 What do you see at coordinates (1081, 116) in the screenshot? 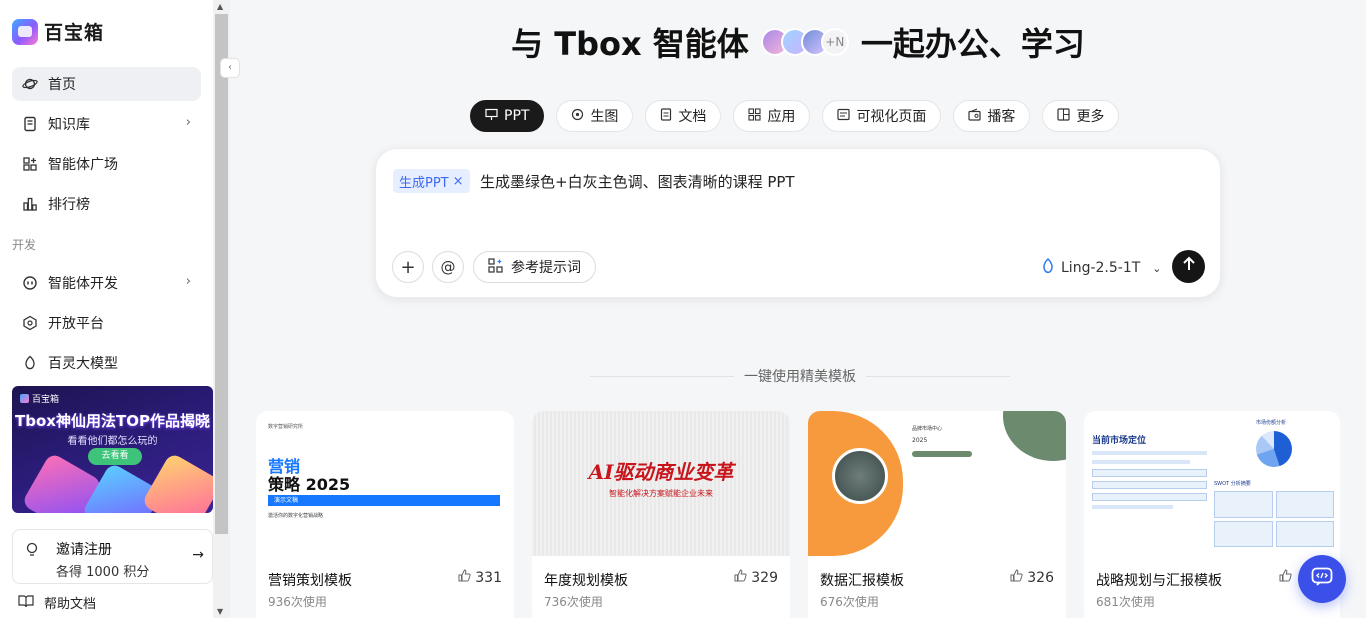
I see `tab-more: 更多` at bounding box center [1081, 116].